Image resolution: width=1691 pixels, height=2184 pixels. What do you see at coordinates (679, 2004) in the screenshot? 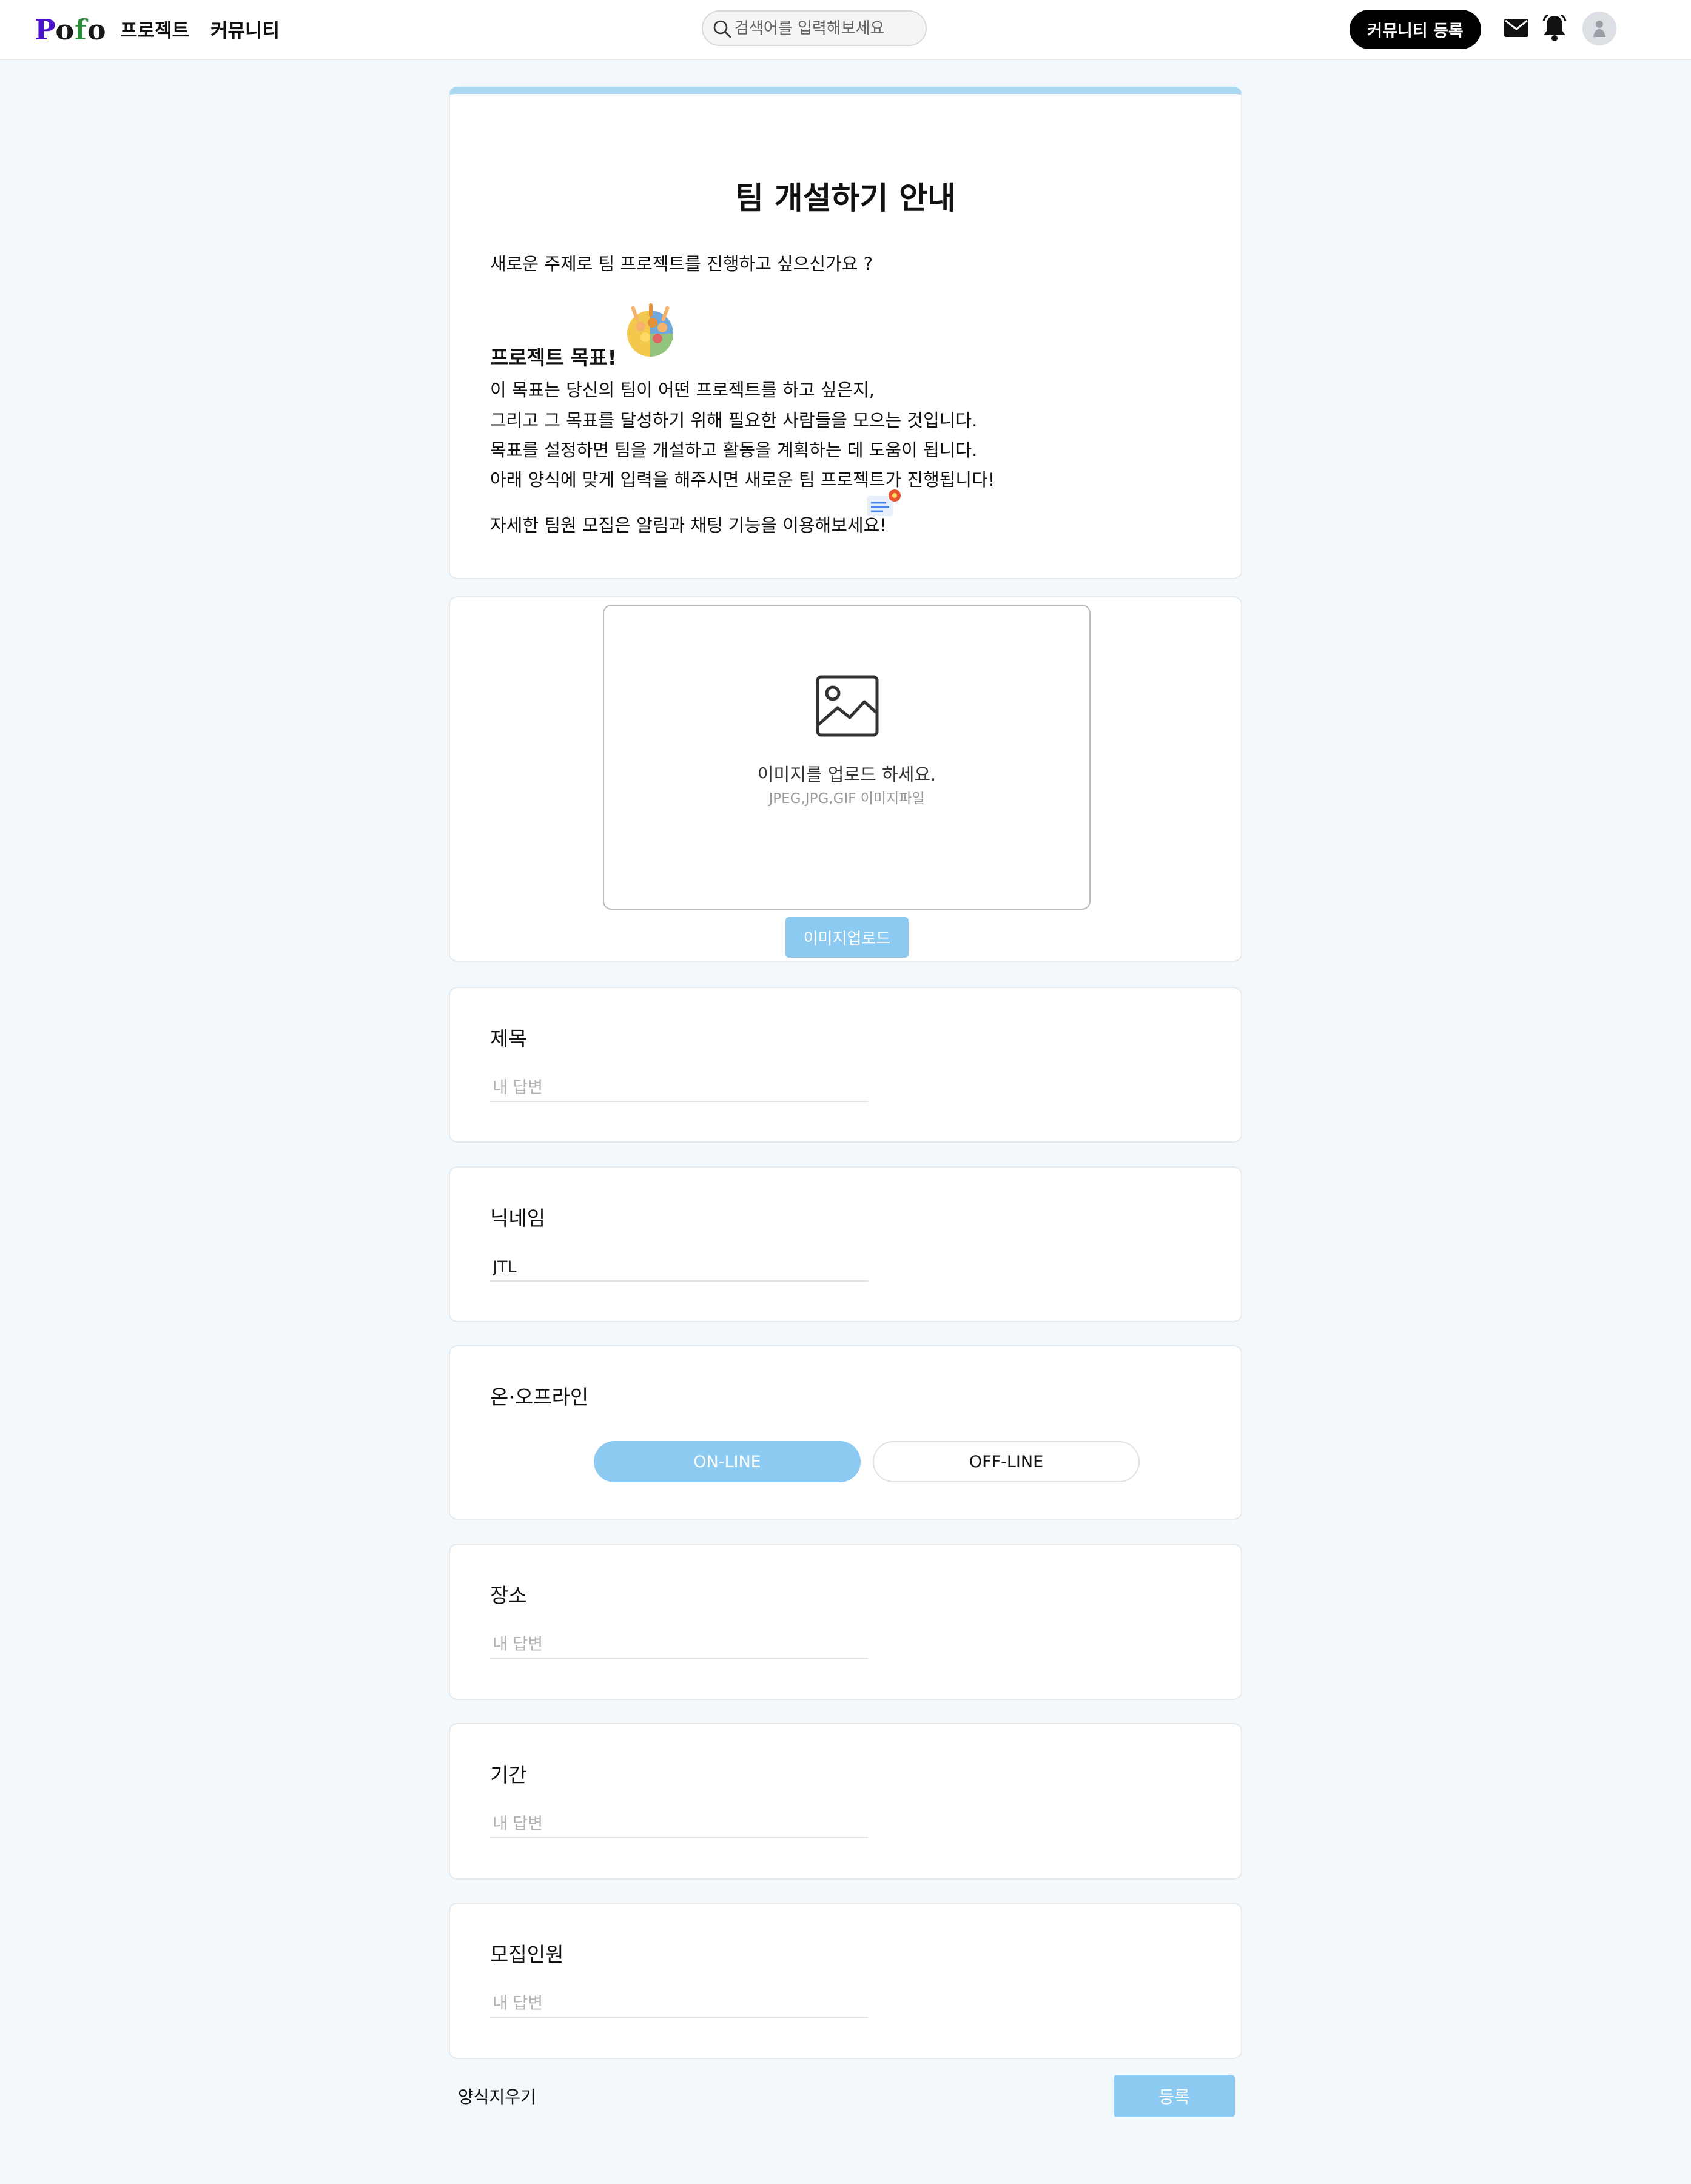
I see `recruit-count-input` at bounding box center [679, 2004].